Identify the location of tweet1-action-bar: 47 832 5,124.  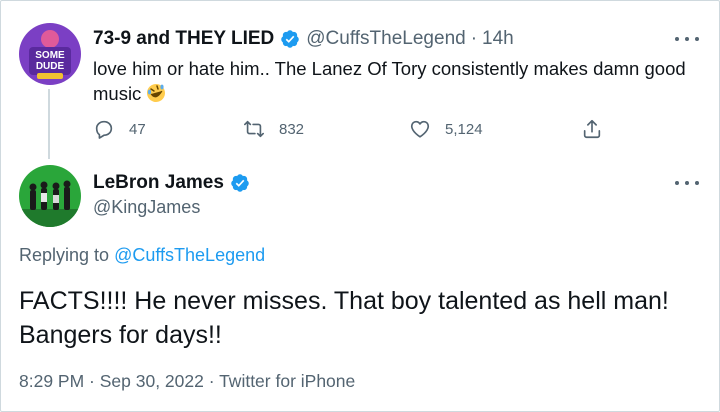
(353, 129).